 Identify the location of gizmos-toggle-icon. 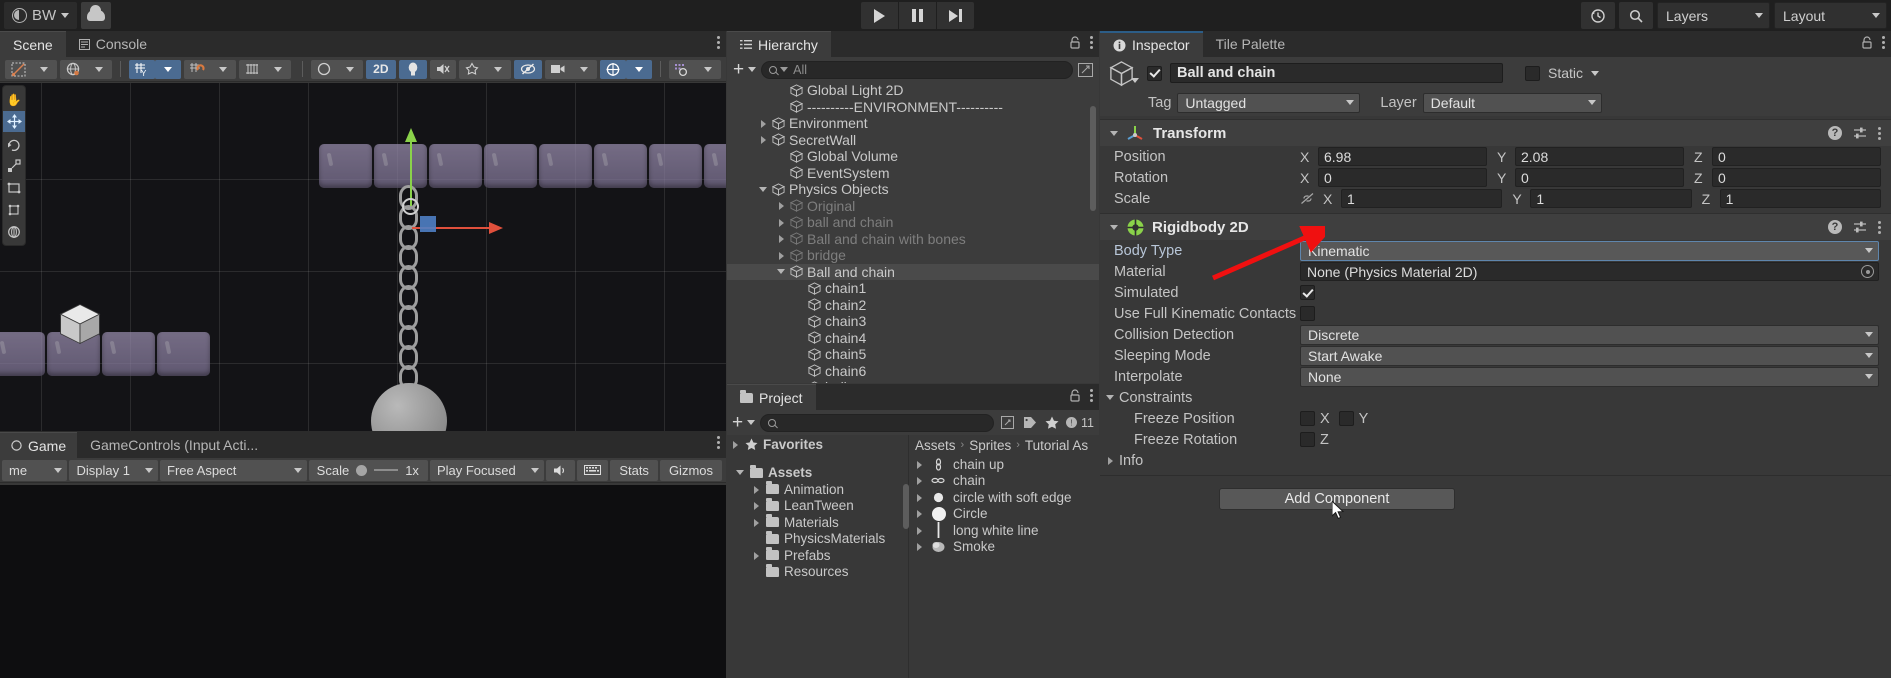
(613, 69).